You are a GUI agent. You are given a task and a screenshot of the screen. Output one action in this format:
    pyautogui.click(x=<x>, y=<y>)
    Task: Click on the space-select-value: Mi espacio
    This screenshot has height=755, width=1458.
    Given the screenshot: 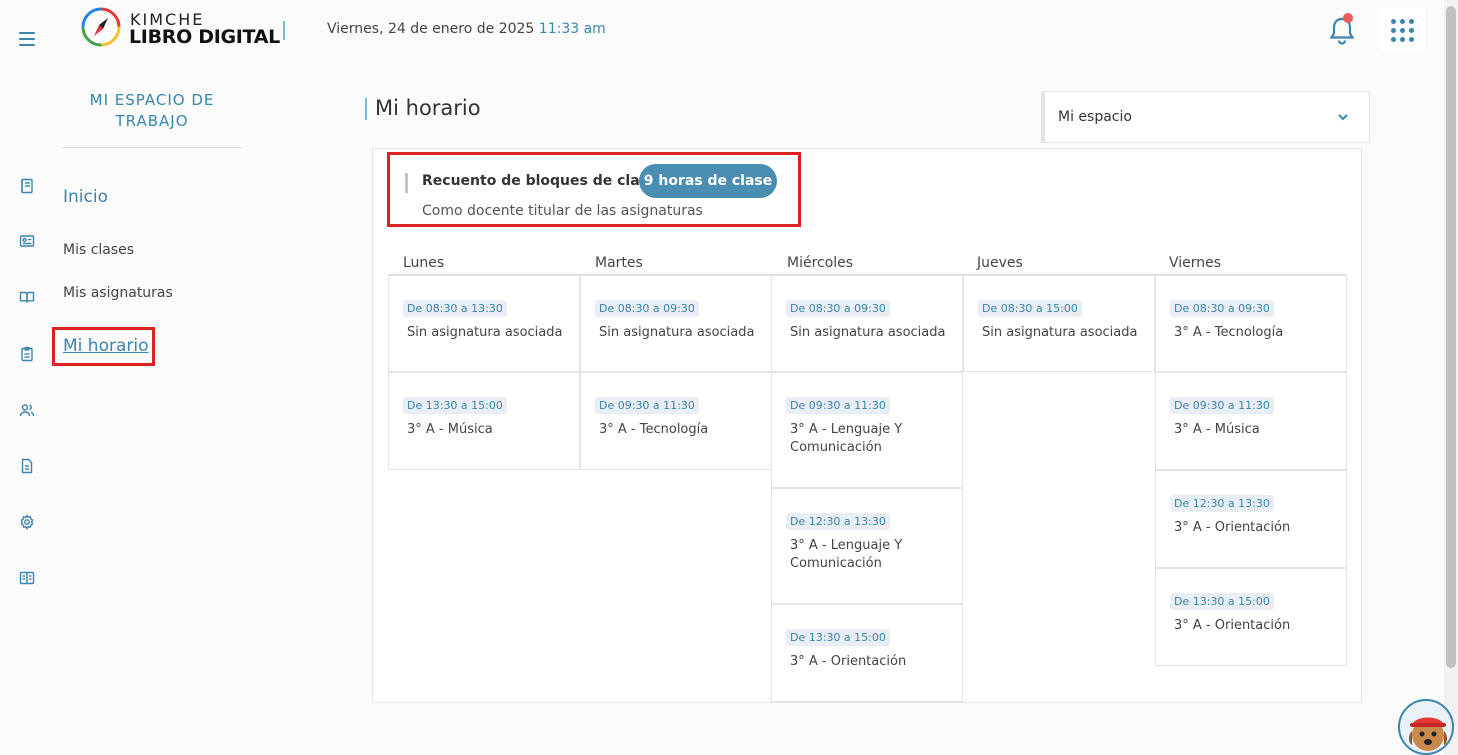 What is the action you would take?
    pyautogui.click(x=1095, y=117)
    